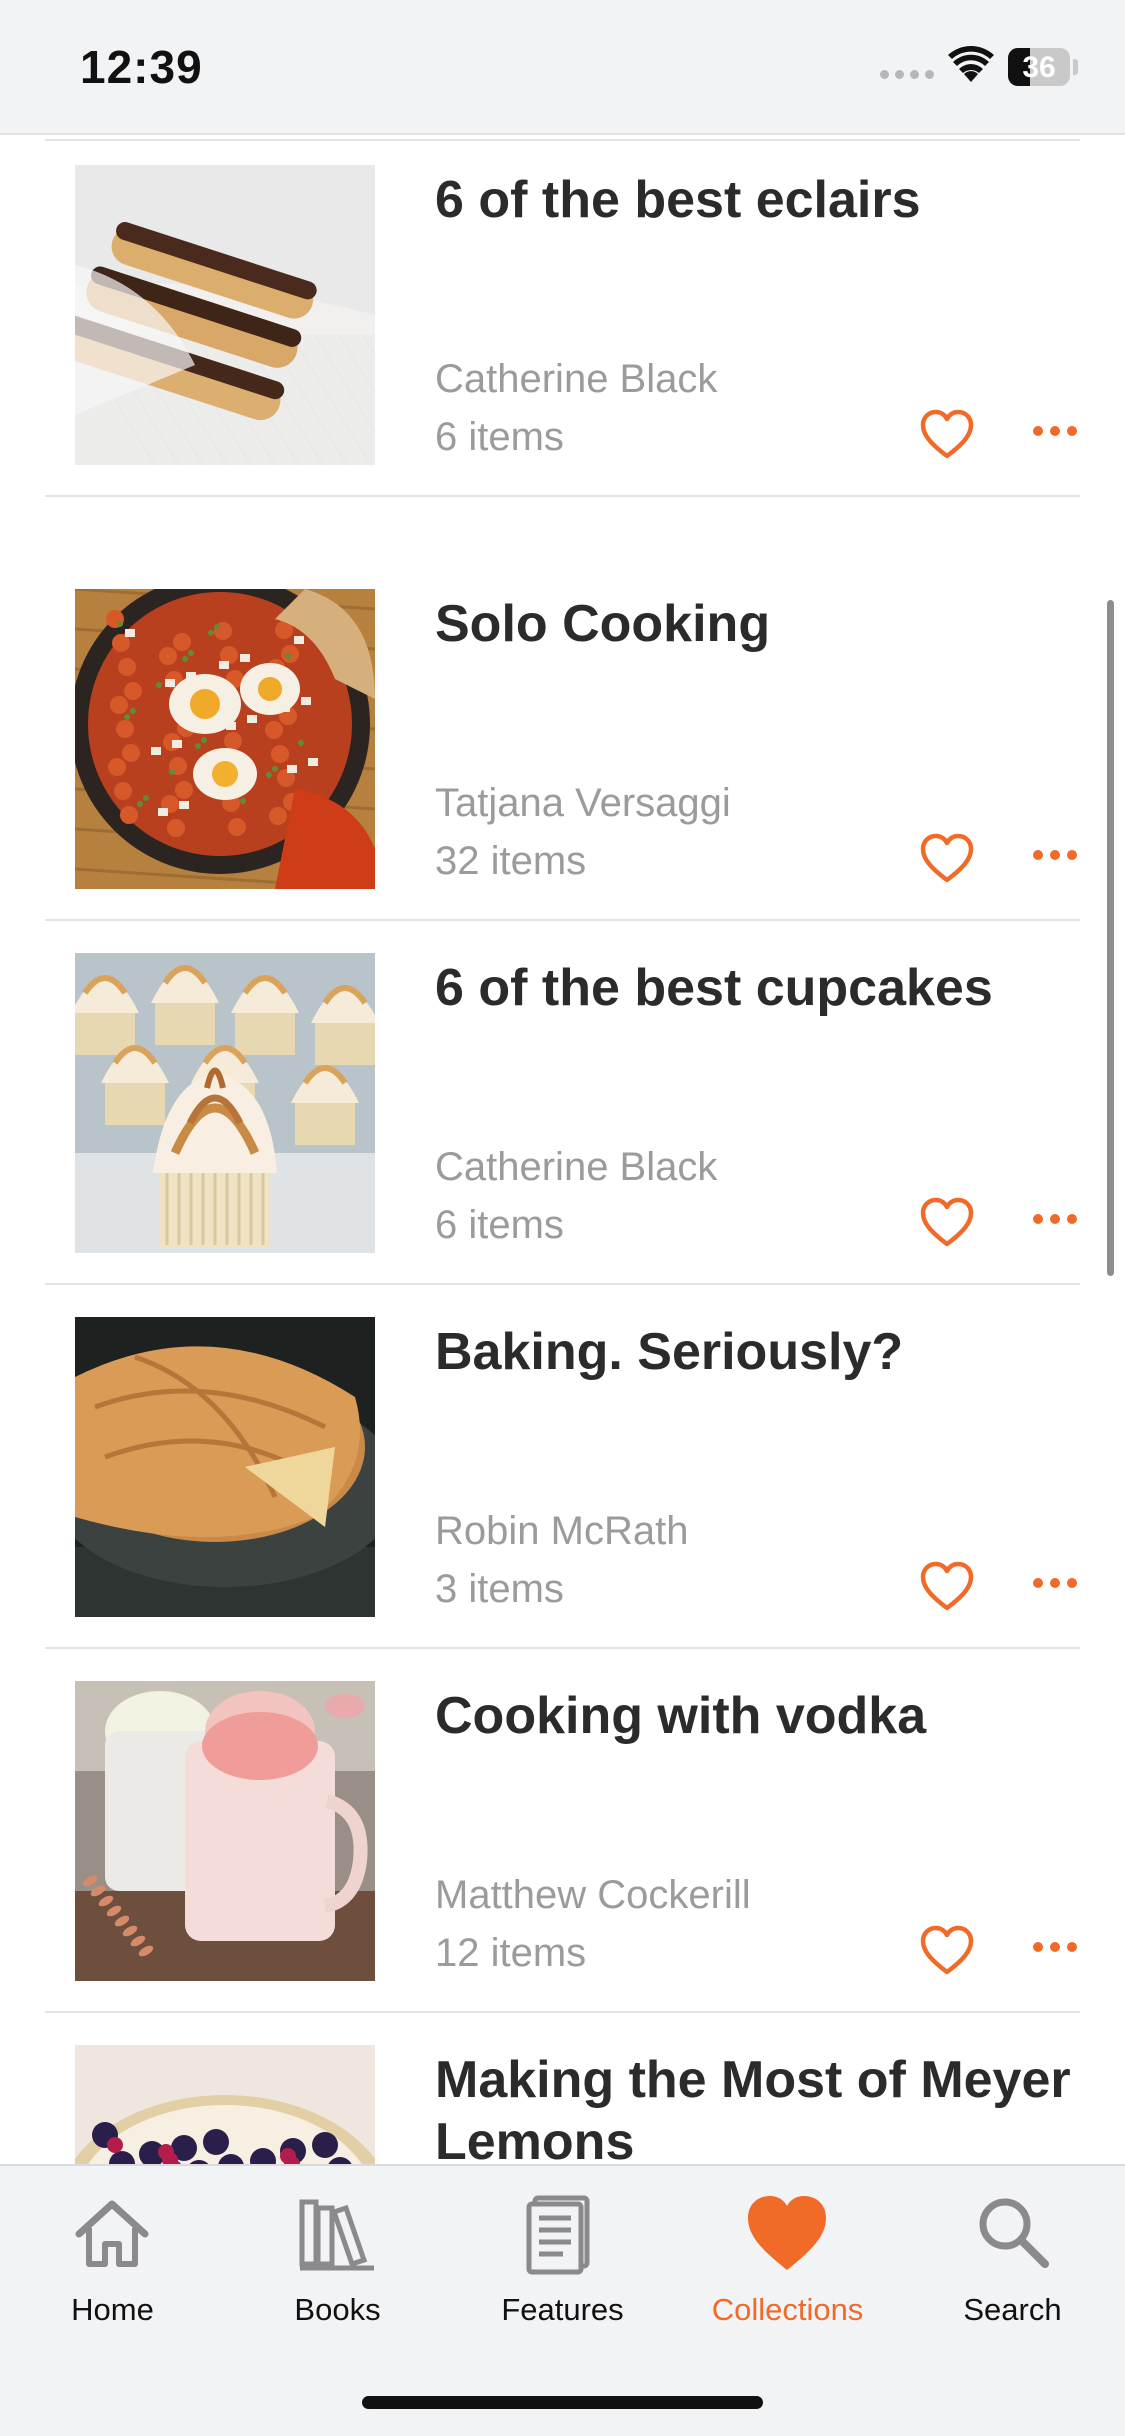 The width and height of the screenshot is (1125, 2436). I want to click on features-icon, so click(562, 2233).